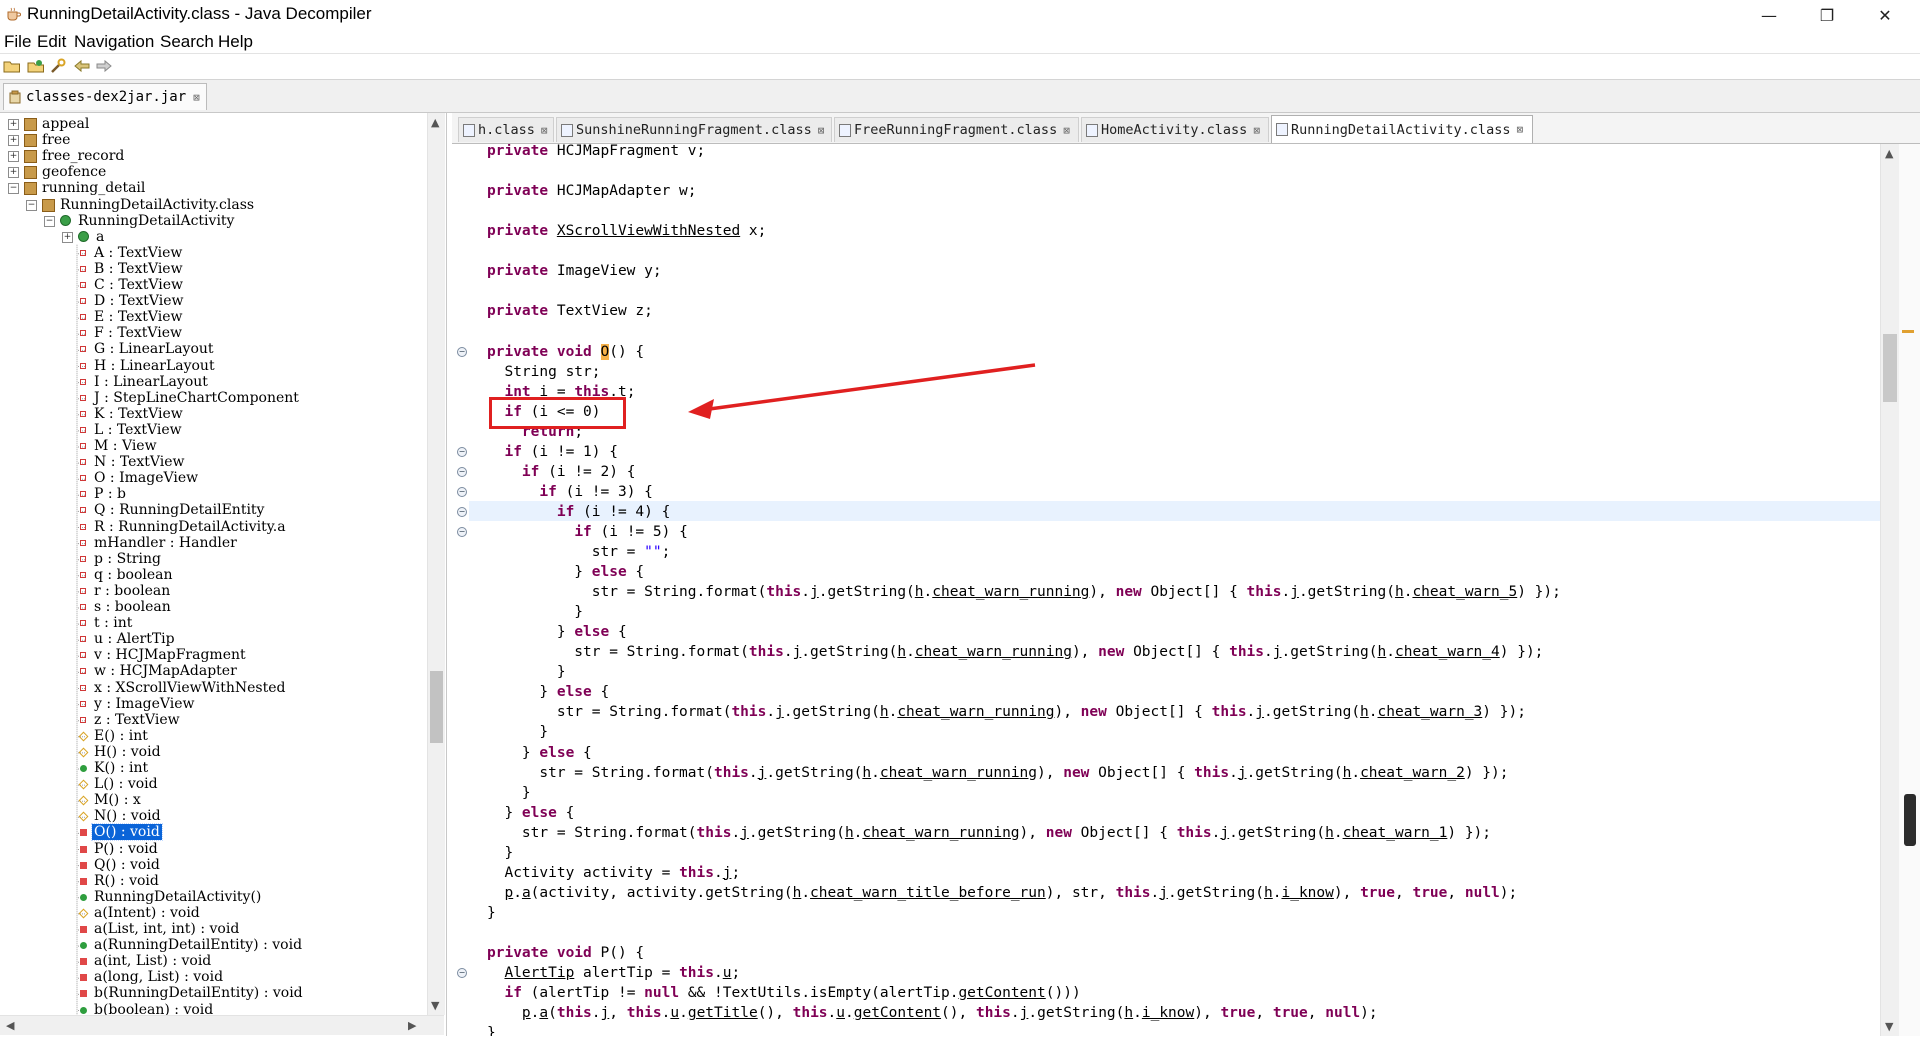  What do you see at coordinates (189, 688) in the screenshot?
I see `tree-item: x : XScrollViewWithNested` at bounding box center [189, 688].